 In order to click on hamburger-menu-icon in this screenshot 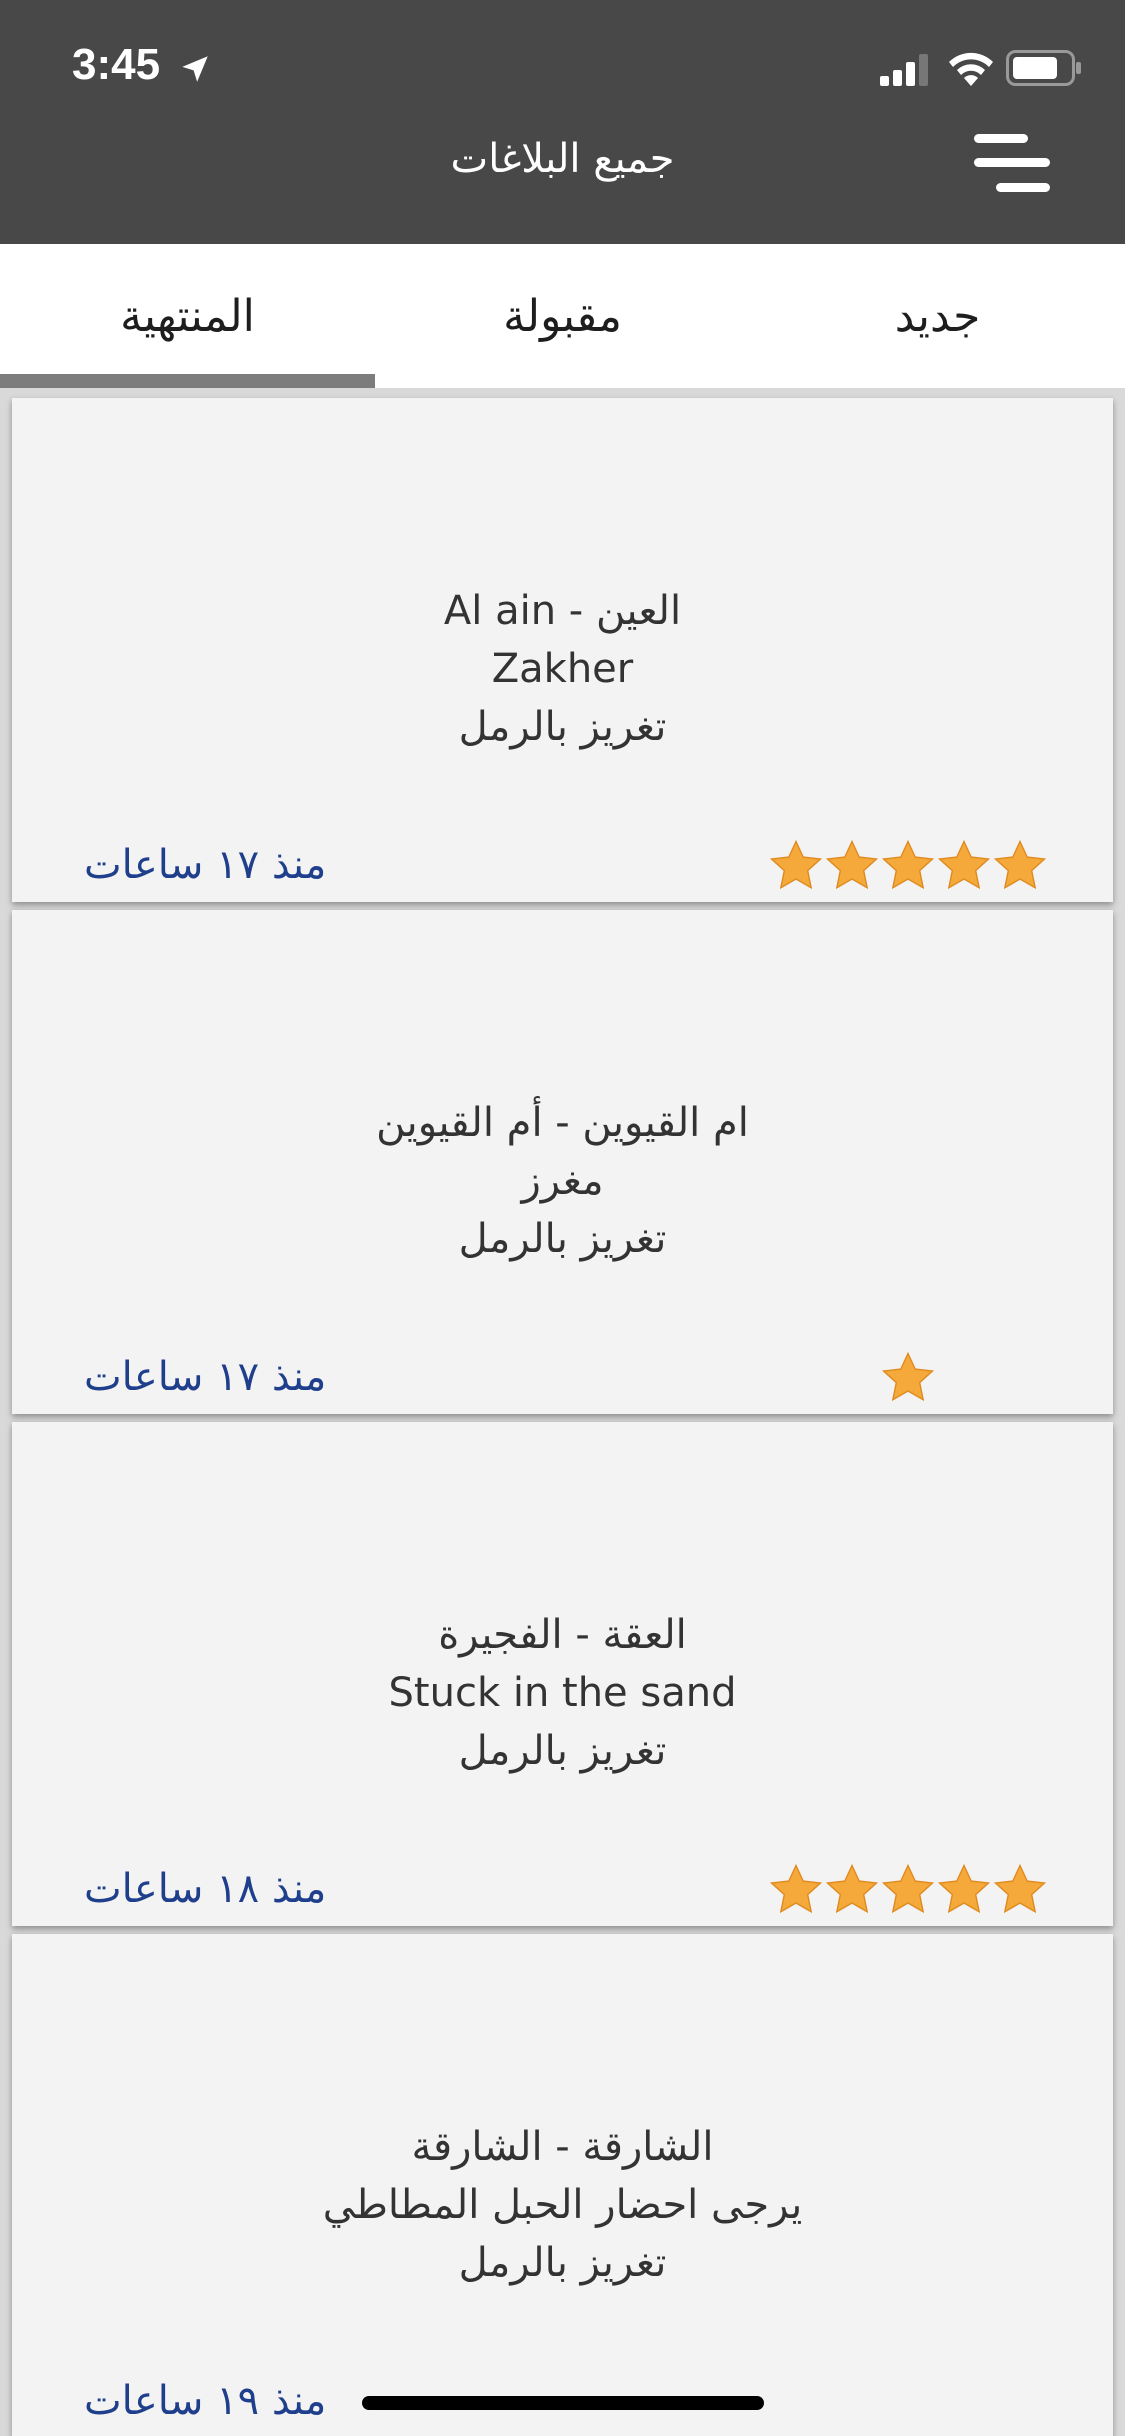, I will do `click(1012, 163)`.